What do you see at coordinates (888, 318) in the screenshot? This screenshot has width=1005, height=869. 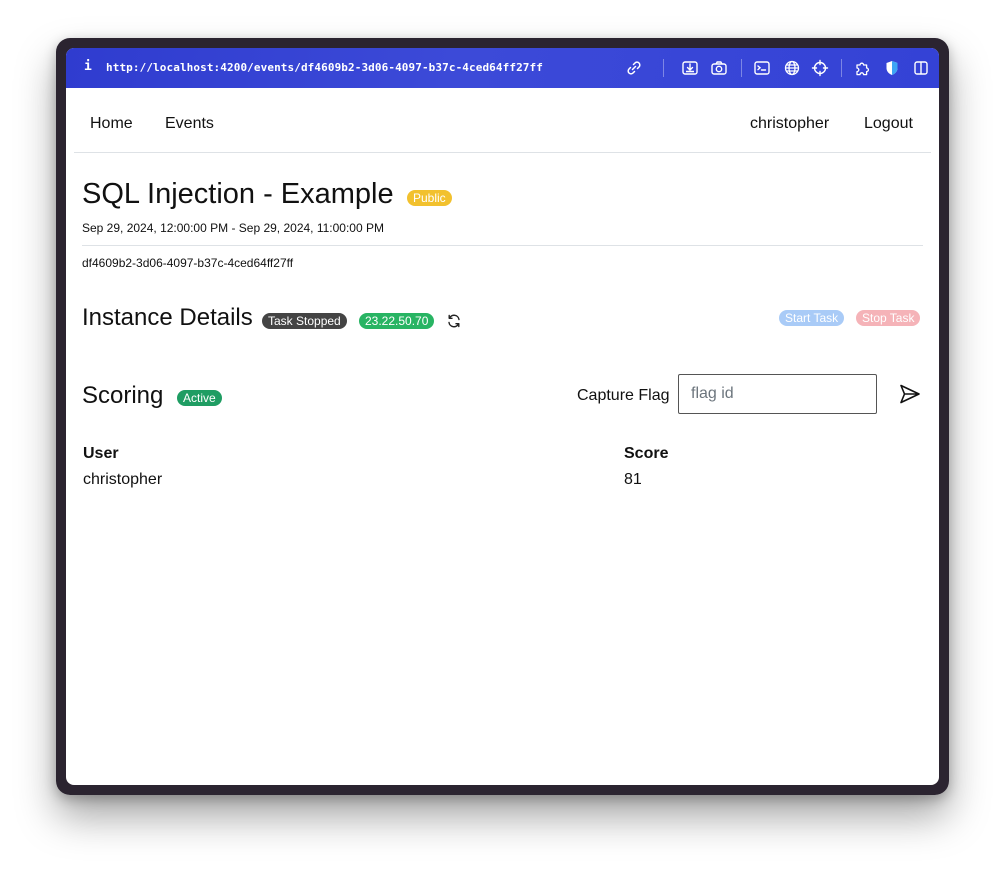 I see `stop-task-button: Stop Task` at bounding box center [888, 318].